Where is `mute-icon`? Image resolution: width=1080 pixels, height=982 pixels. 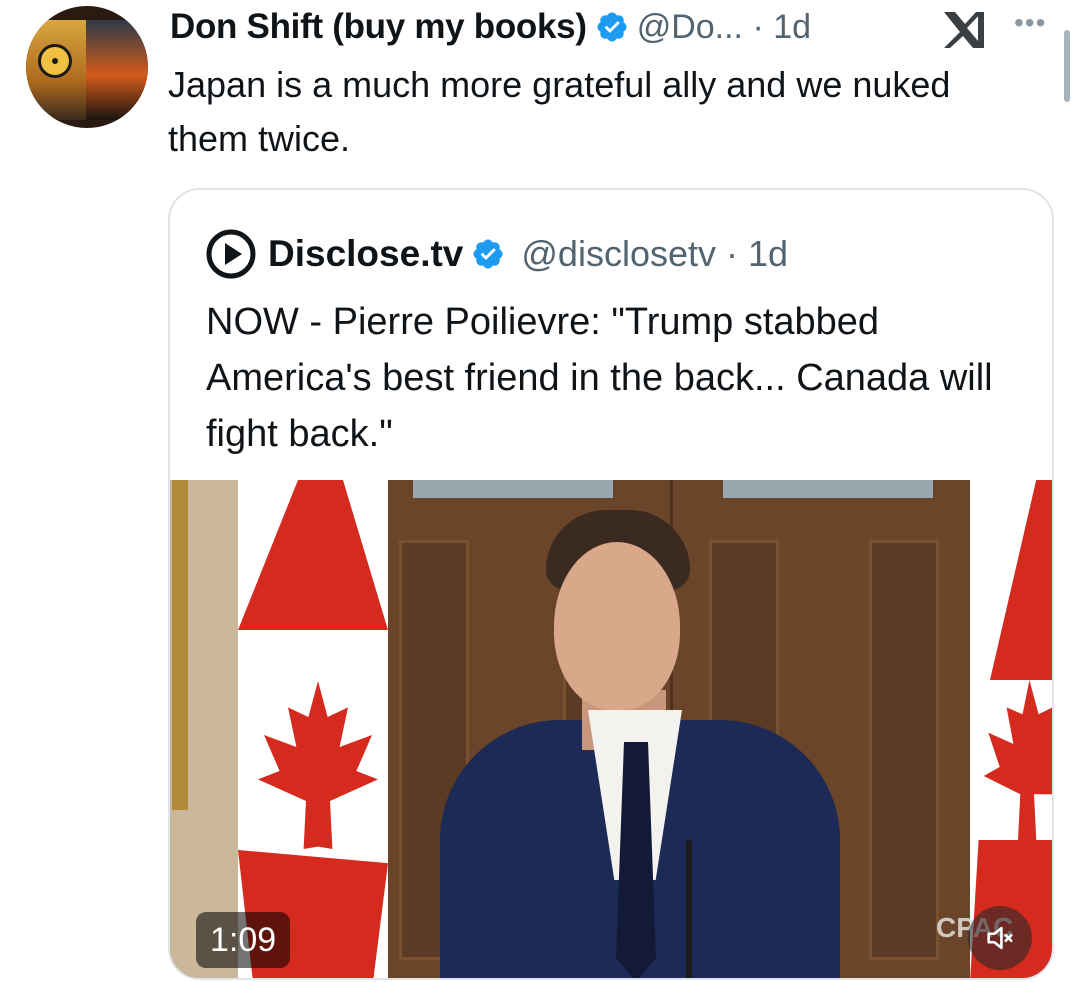 mute-icon is located at coordinates (1000, 938).